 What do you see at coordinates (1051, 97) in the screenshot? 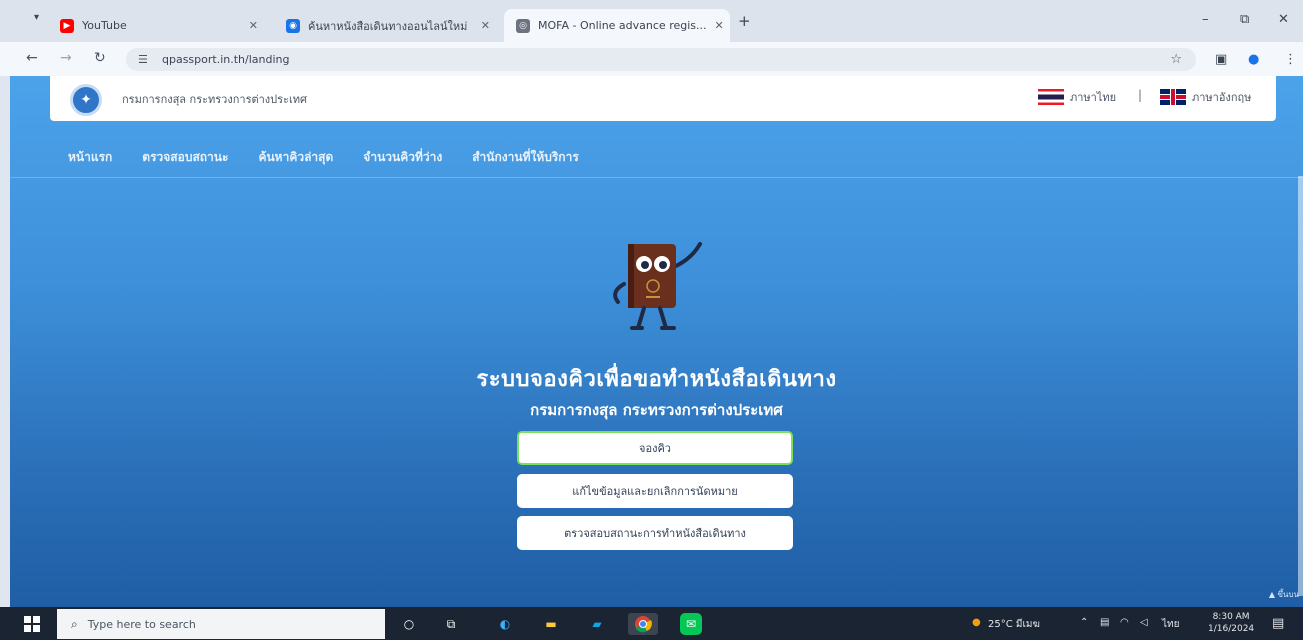
I see `thai-flag-icon` at bounding box center [1051, 97].